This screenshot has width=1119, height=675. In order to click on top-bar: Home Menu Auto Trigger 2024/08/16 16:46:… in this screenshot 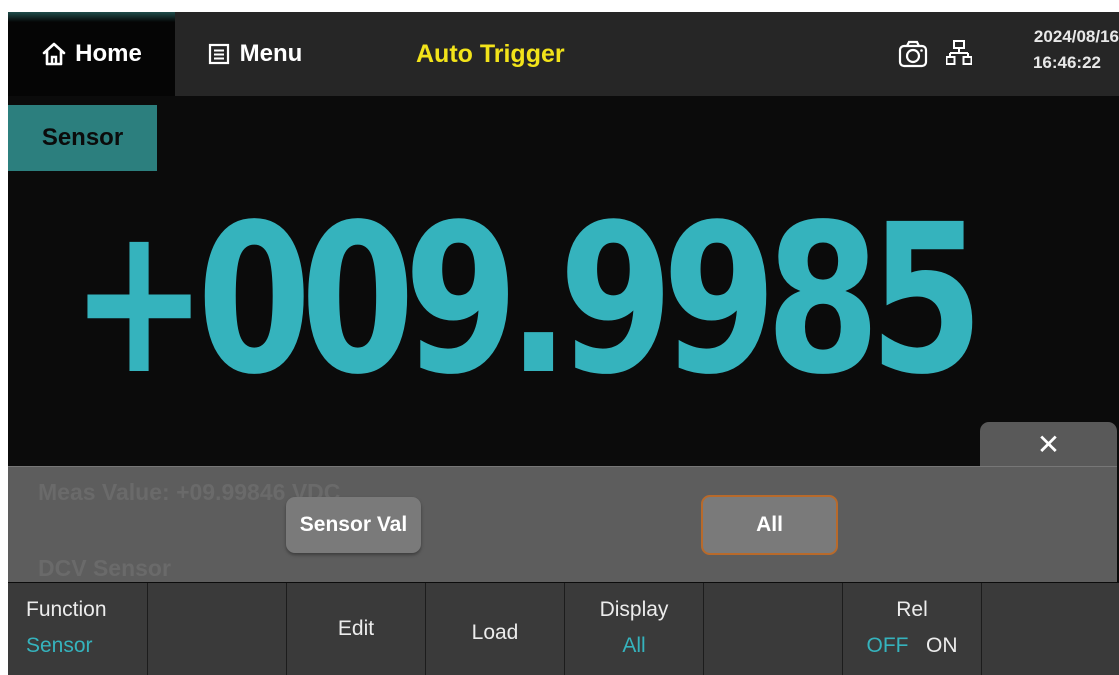, I will do `click(563, 54)`.